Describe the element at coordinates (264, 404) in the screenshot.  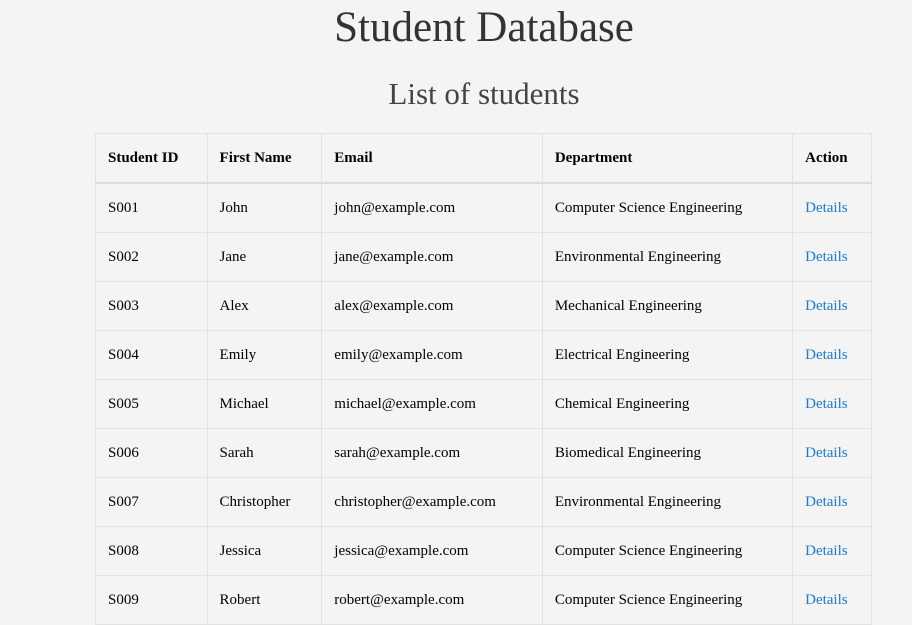
I see `cell-first-name: Michael` at that location.